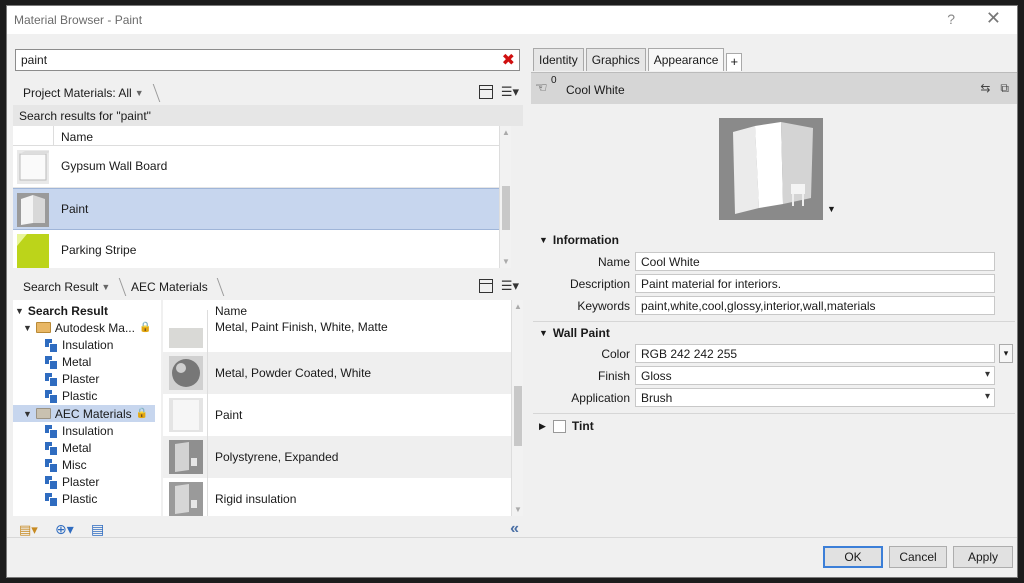  I want to click on library-list-scrollbar: ▲ ▼, so click(517, 408).